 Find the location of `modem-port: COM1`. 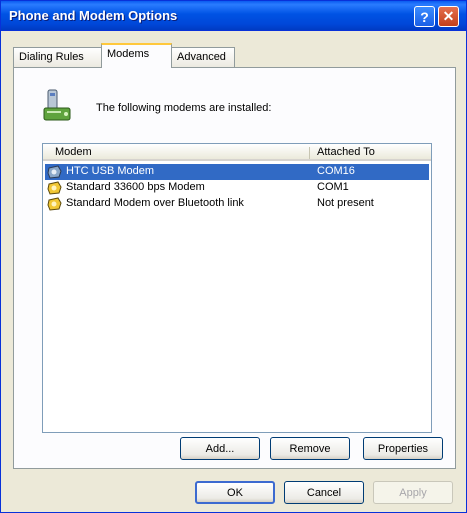

modem-port: COM1 is located at coordinates (333, 187).